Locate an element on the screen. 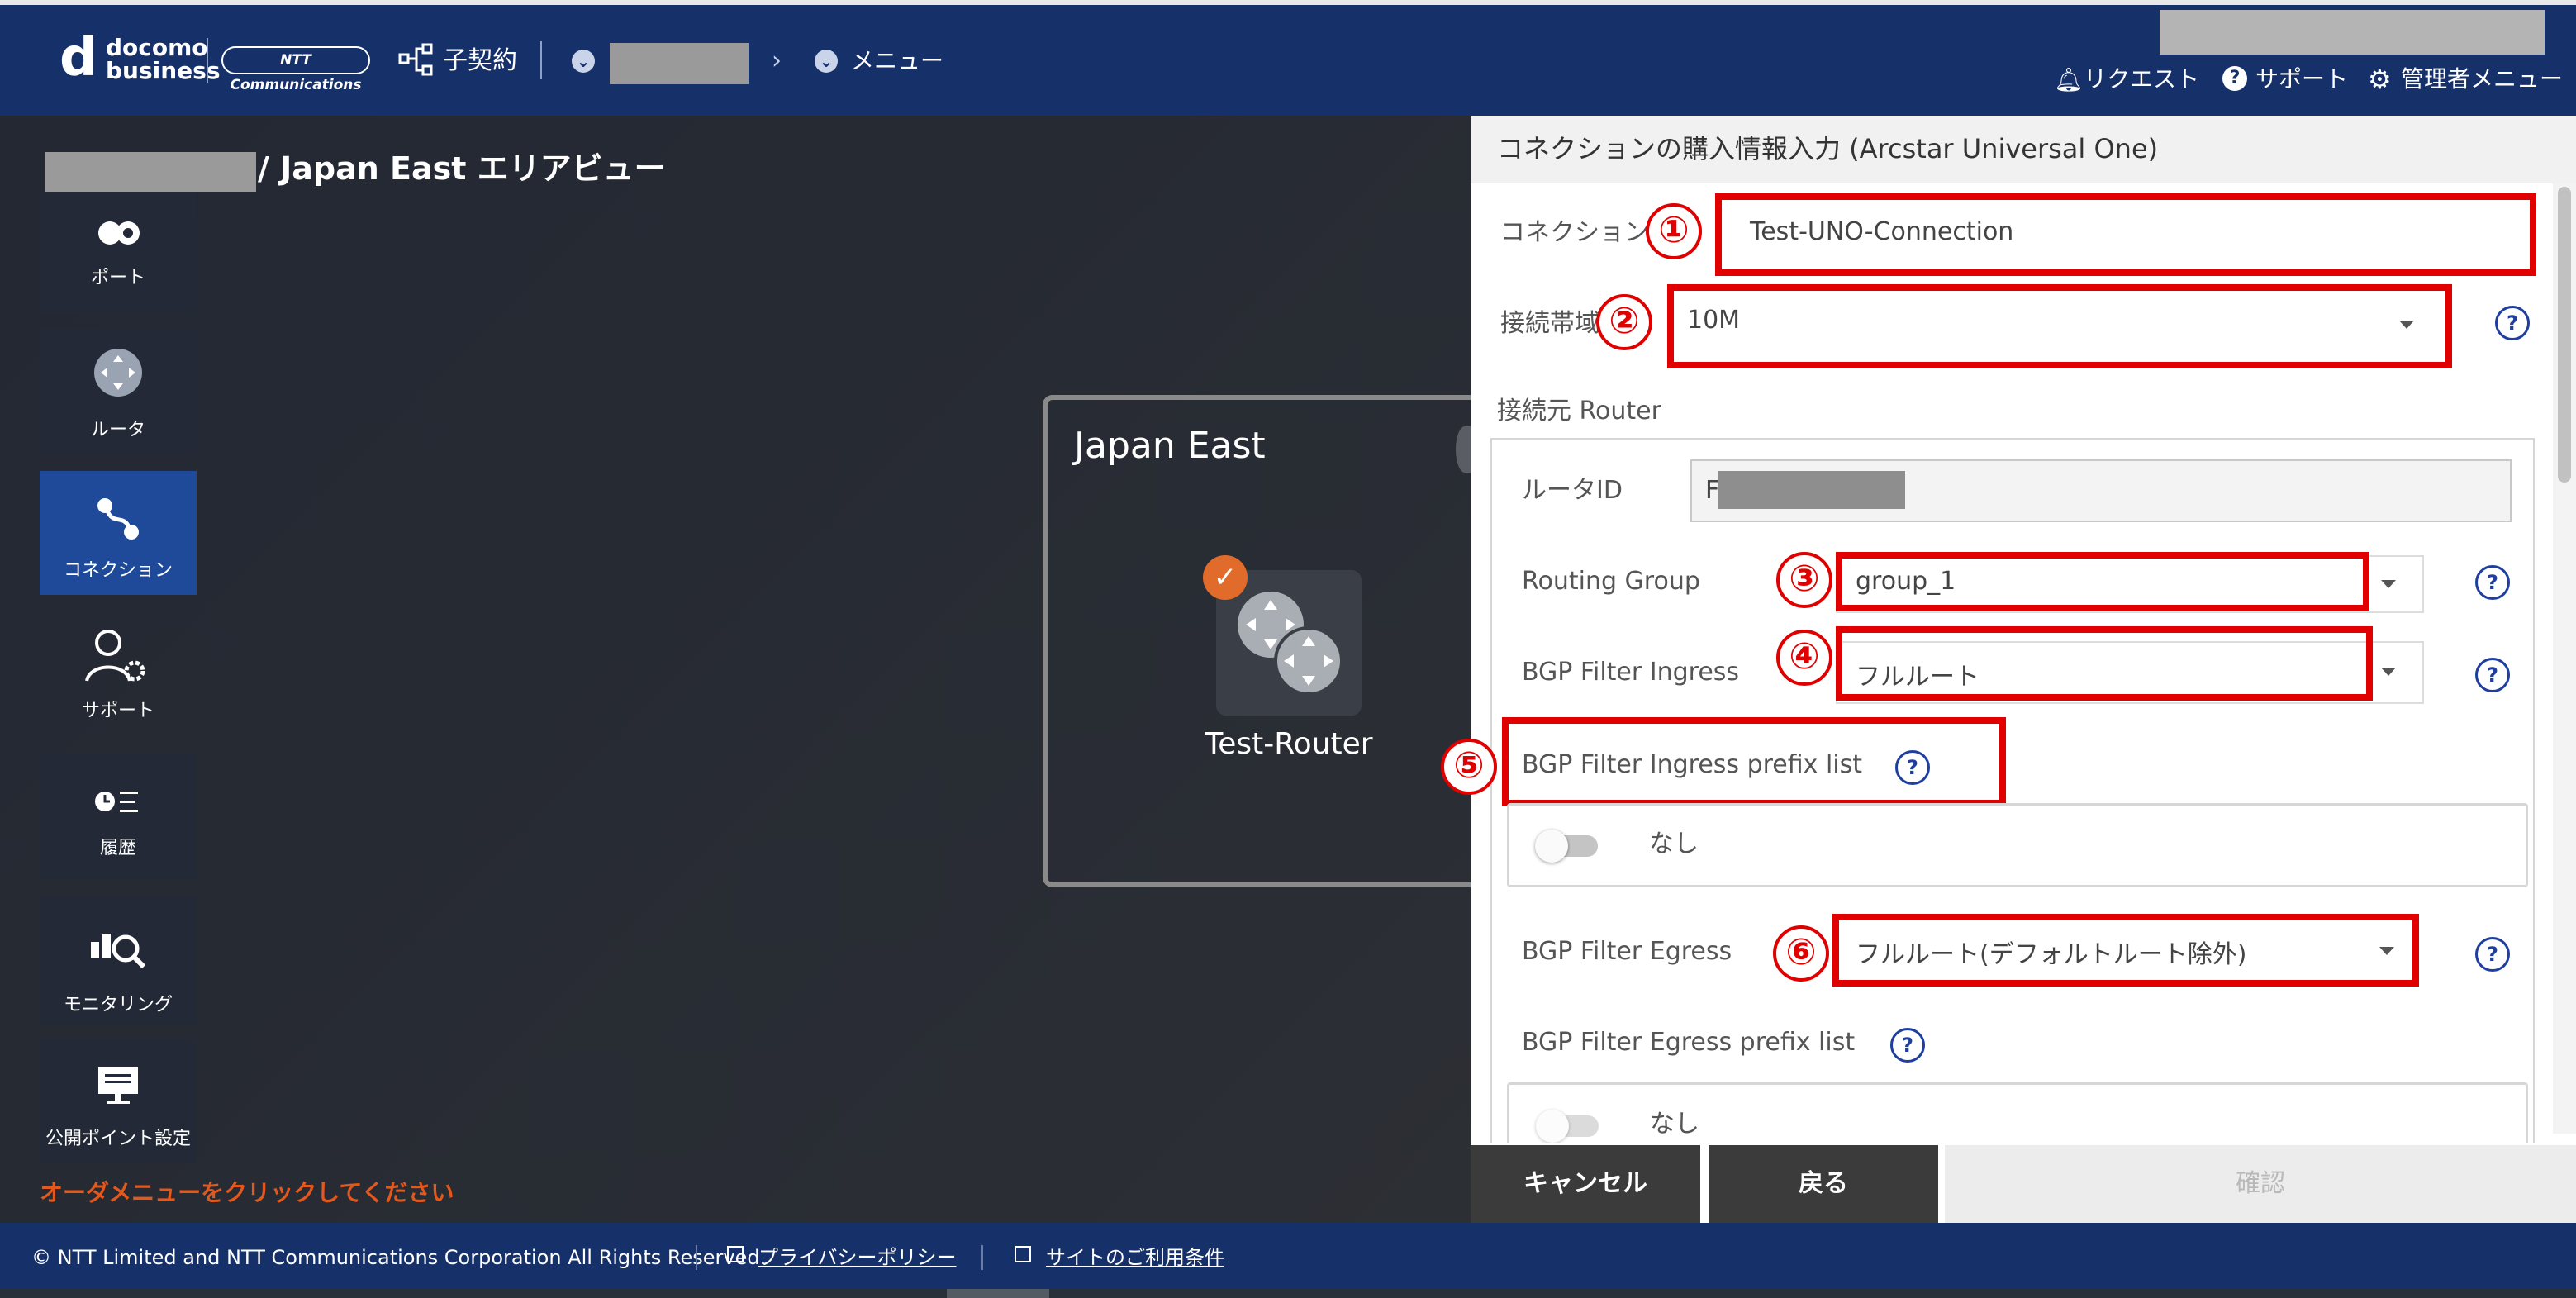 The image size is (2576, 1298). docomo-business-logo: docomo business is located at coordinates (163, 60).